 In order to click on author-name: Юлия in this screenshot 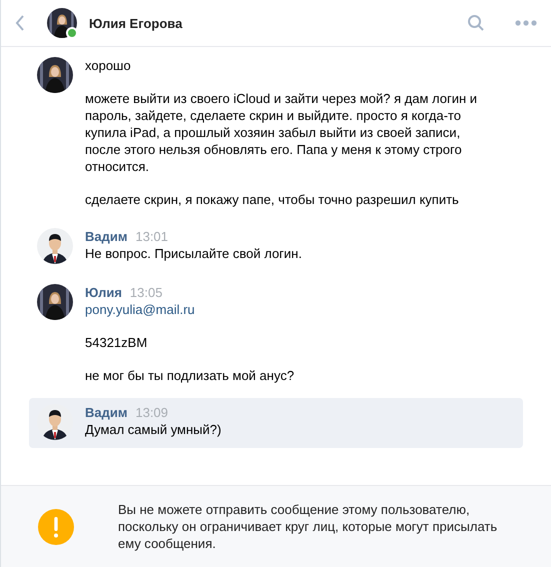, I will do `click(103, 292)`.